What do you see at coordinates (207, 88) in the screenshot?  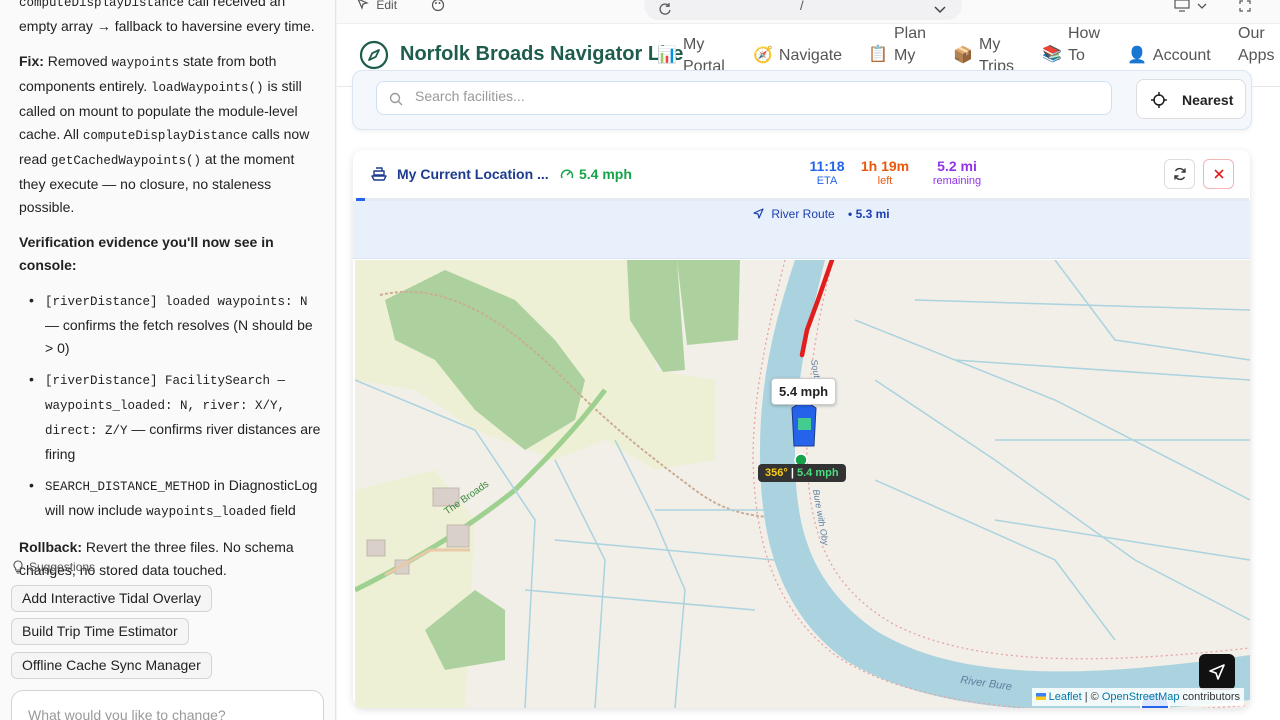 I see `inline-code: loadWaypoints()` at bounding box center [207, 88].